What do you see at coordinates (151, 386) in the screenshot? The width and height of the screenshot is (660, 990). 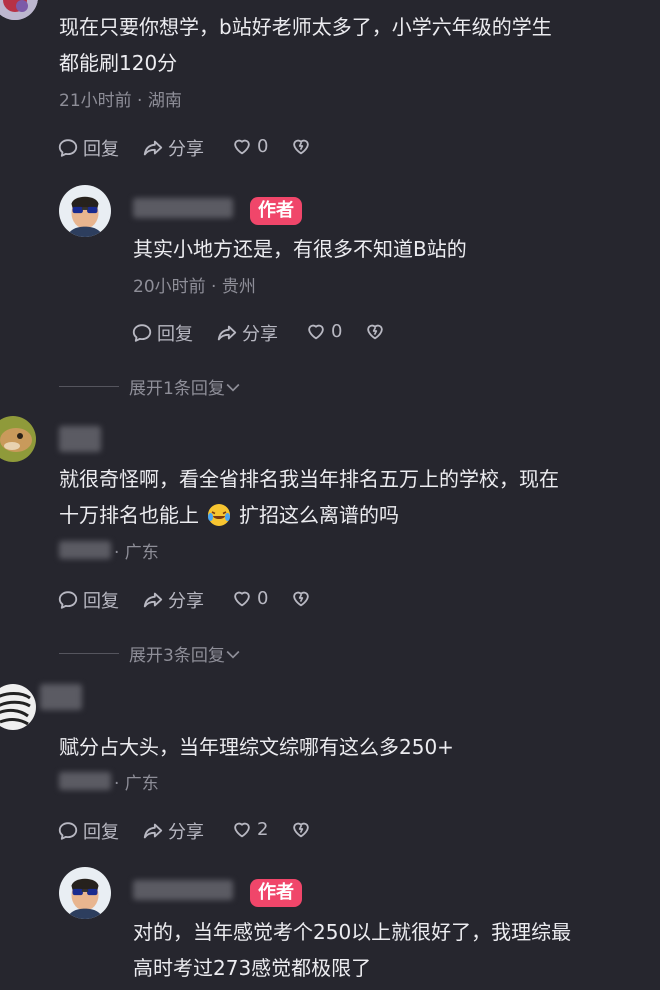 I see `expand-replies-button: 展开1条回复` at bounding box center [151, 386].